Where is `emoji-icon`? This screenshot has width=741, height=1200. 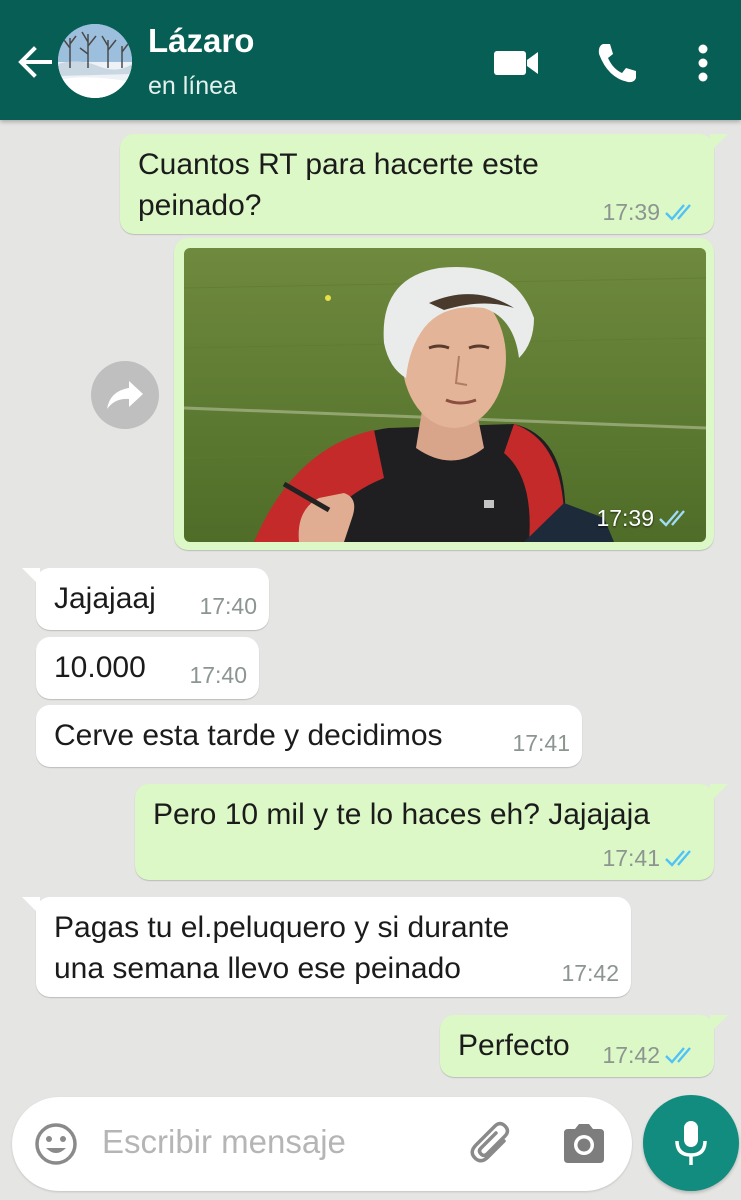
emoji-icon is located at coordinates (56, 1144).